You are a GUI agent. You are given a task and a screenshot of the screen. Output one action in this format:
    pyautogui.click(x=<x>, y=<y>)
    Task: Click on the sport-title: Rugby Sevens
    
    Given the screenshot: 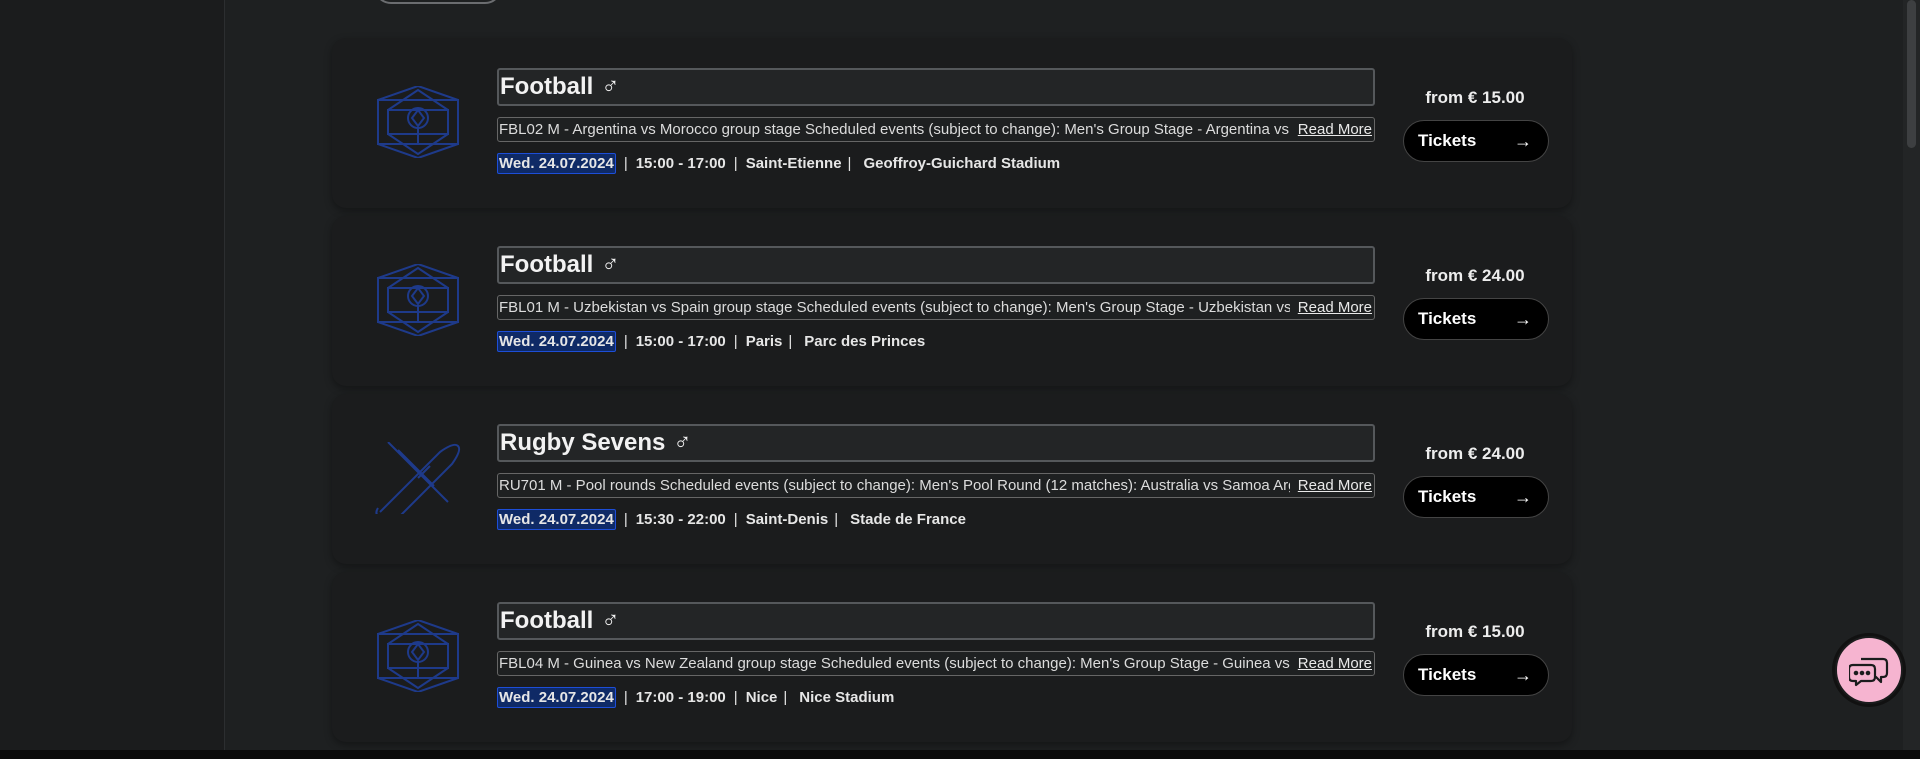 What is the action you would take?
    pyautogui.click(x=583, y=442)
    